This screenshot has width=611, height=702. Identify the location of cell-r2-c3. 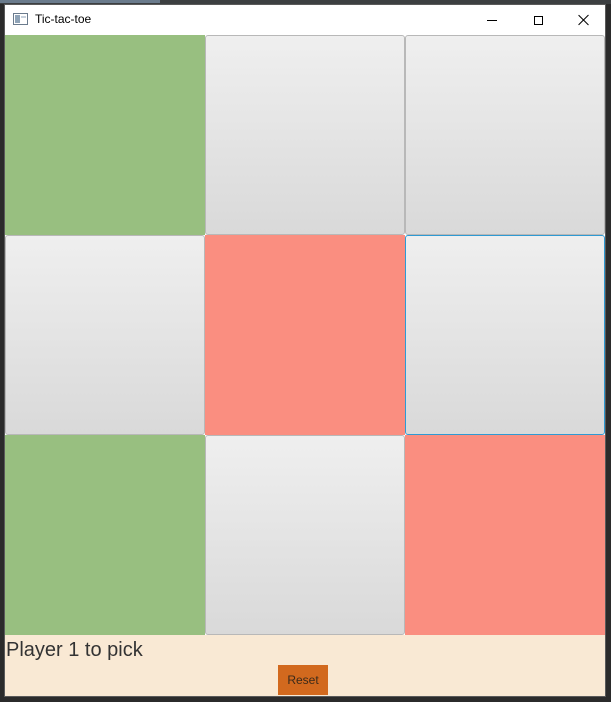
(505, 335).